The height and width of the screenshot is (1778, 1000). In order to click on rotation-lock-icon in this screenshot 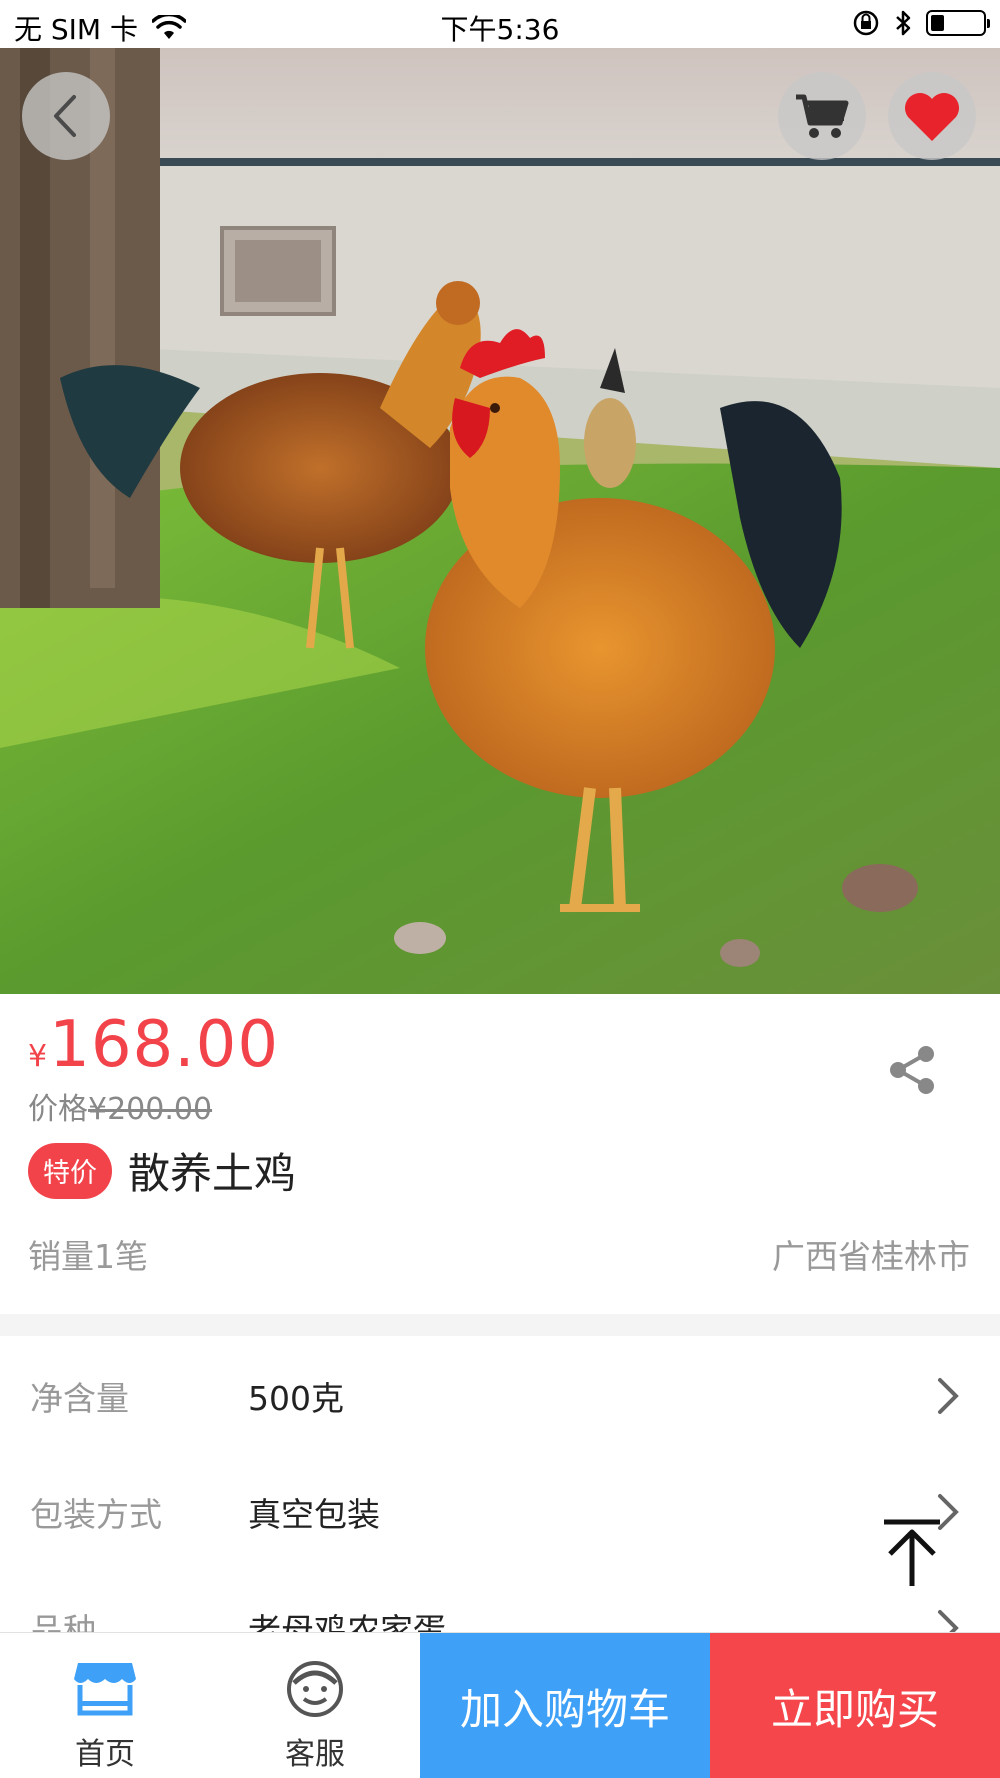, I will do `click(866, 23)`.